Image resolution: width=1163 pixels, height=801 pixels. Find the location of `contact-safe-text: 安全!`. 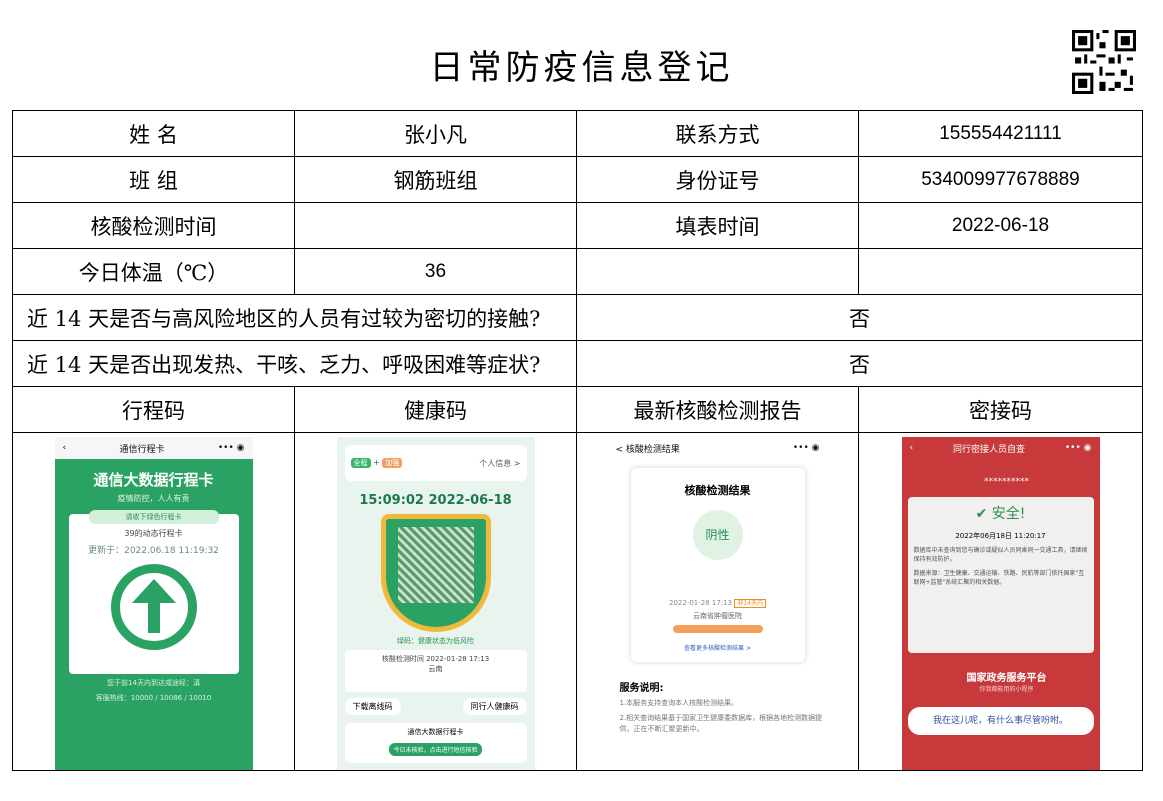

contact-safe-text: 安全! is located at coordinates (1008, 514).